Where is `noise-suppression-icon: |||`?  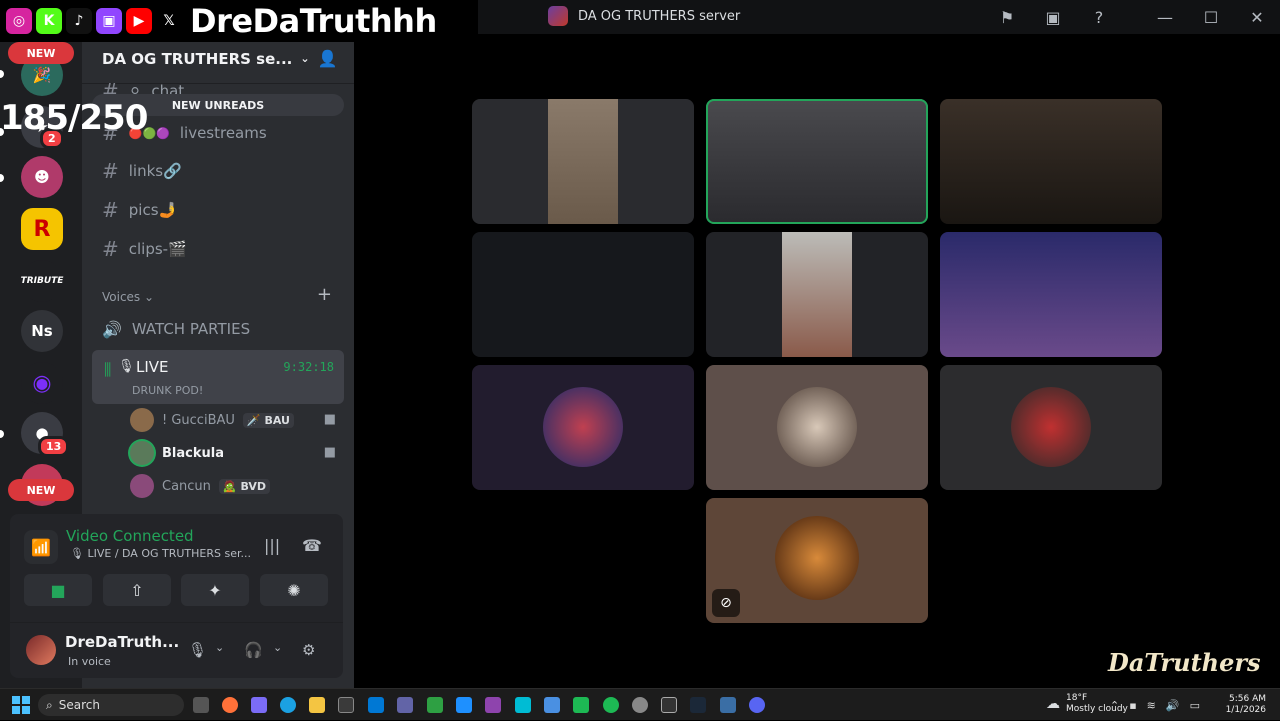 noise-suppression-icon: ||| is located at coordinates (272, 545).